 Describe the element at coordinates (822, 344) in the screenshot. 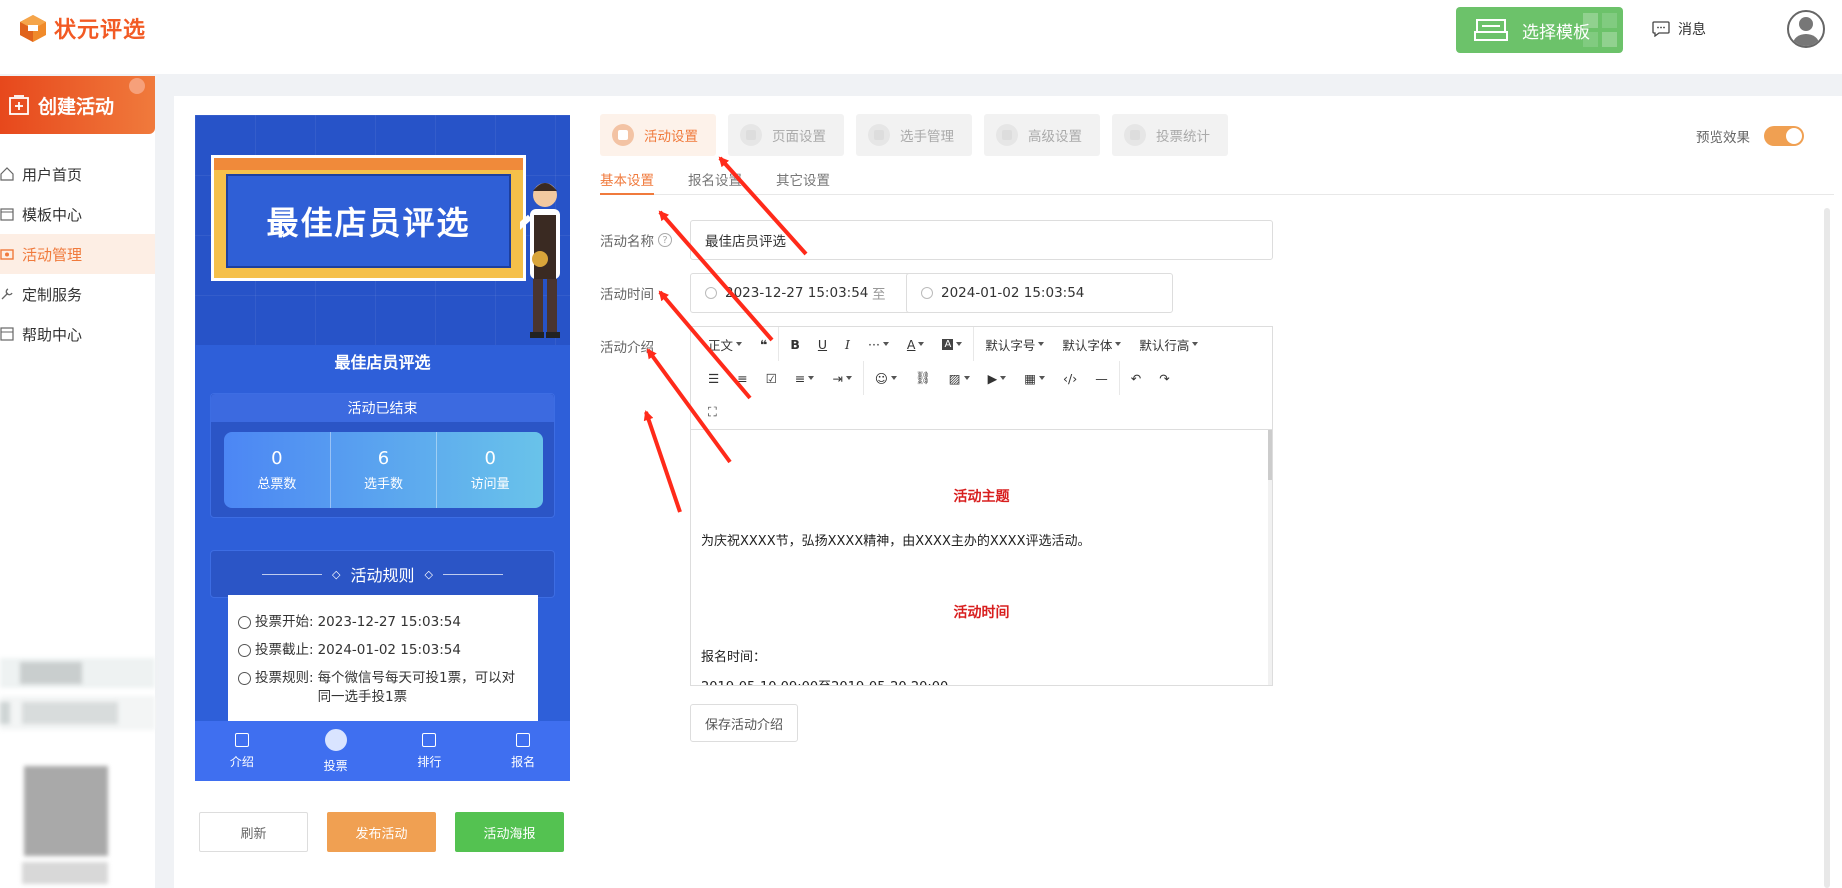

I see `underline-icon: U` at that location.